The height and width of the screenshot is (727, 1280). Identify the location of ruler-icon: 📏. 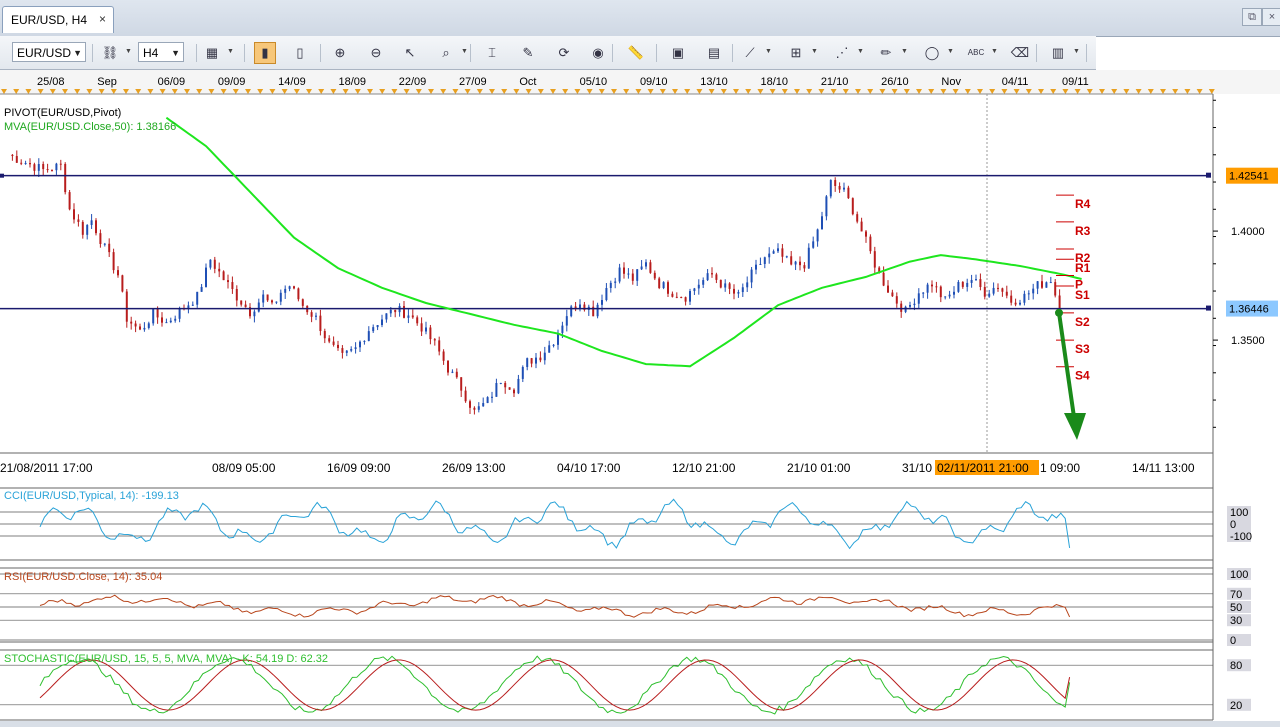
(636, 53).